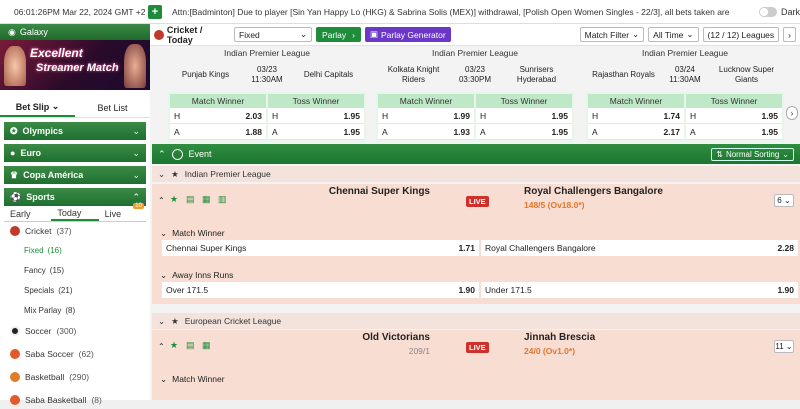  Describe the element at coordinates (639, 290) in the screenshot. I see `odds-cell: Under 171.5 1.90` at that location.